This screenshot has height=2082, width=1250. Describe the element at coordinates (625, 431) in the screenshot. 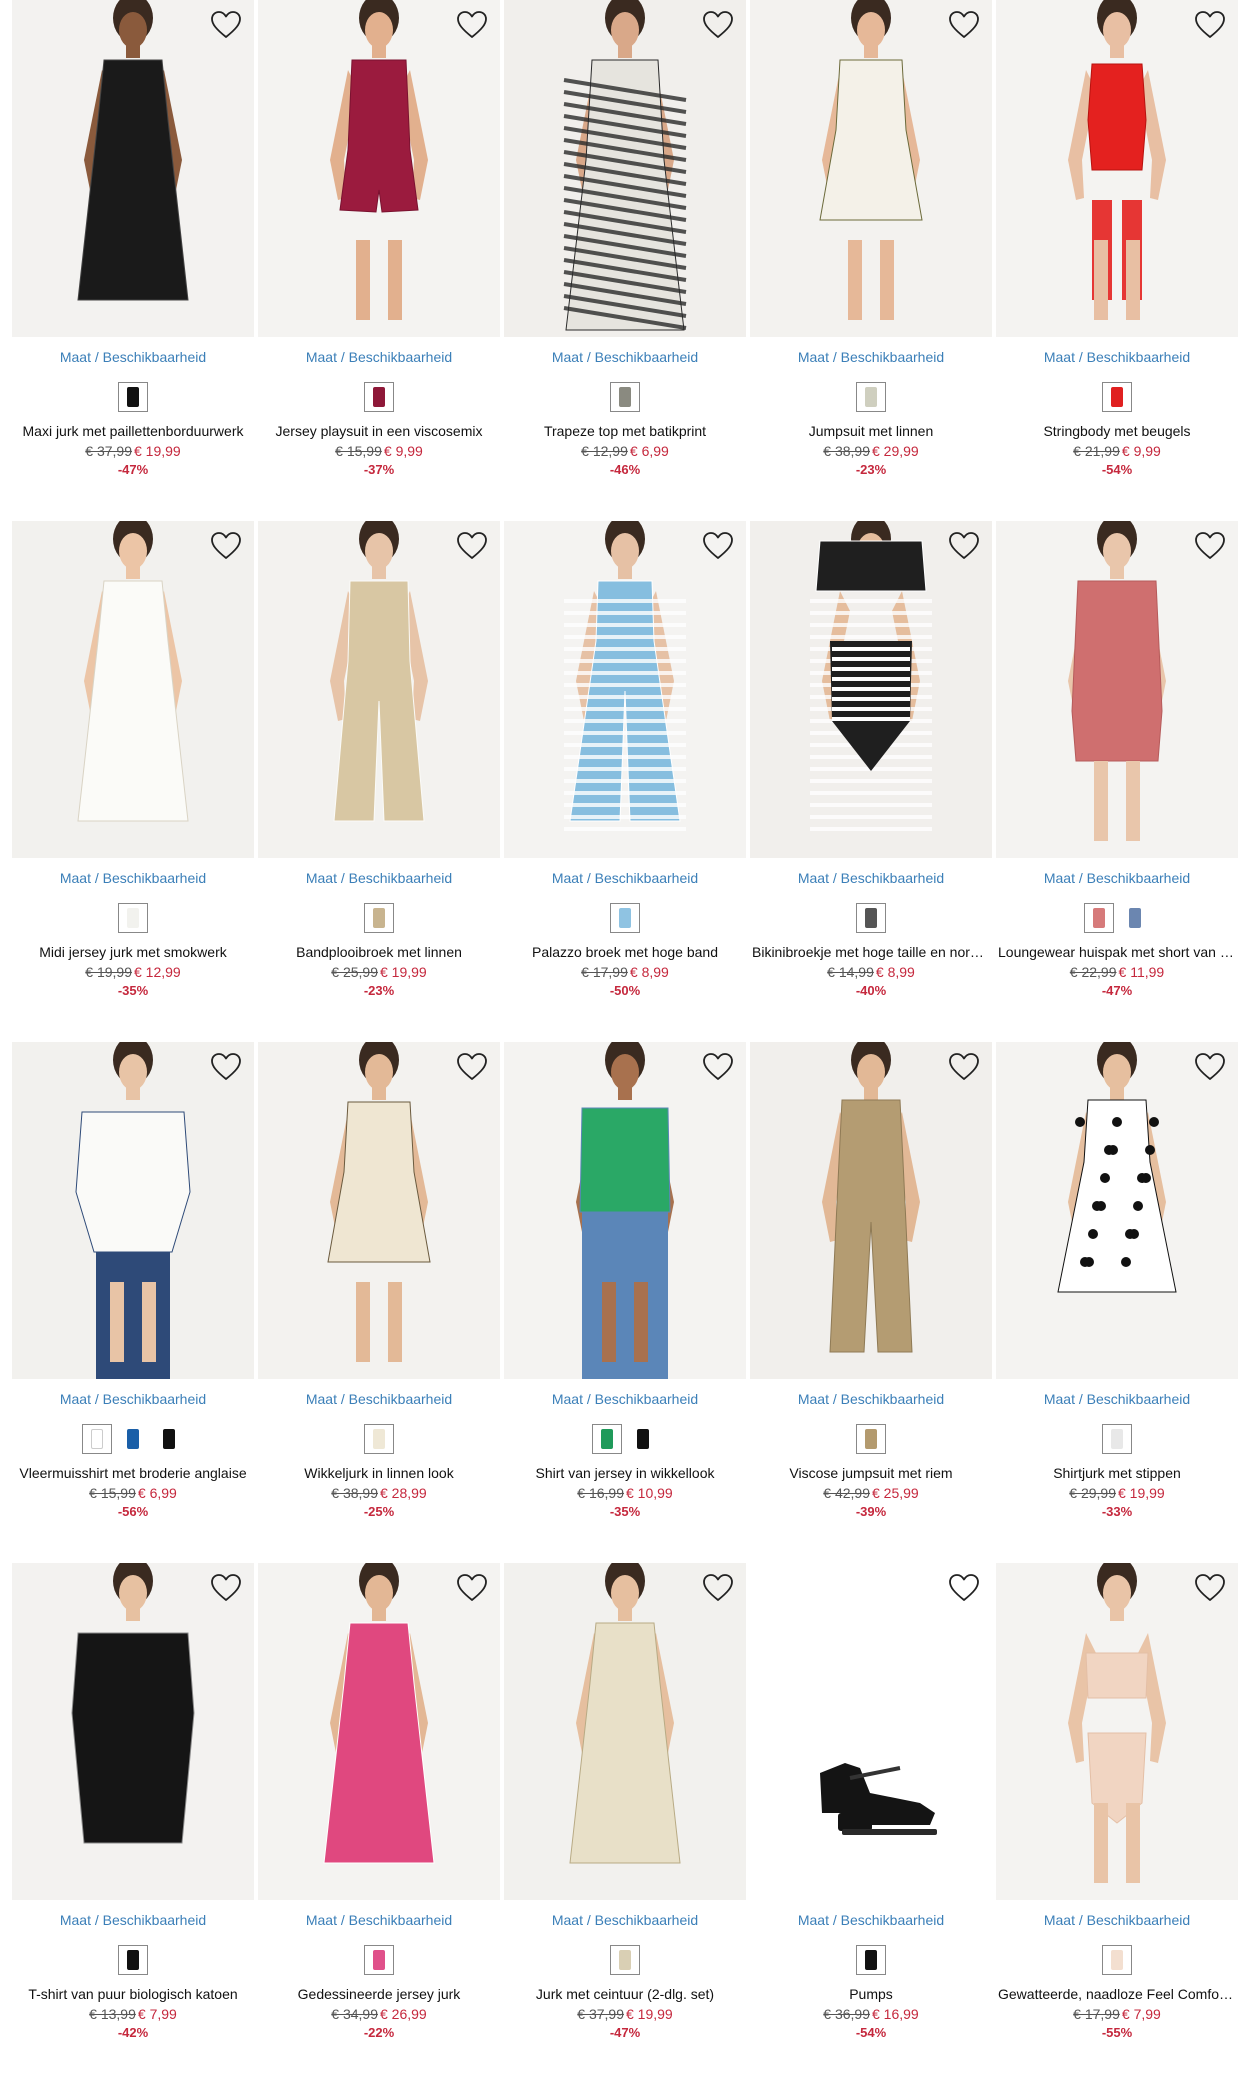

I see `product-name: Trapeze top met batikprint` at that location.